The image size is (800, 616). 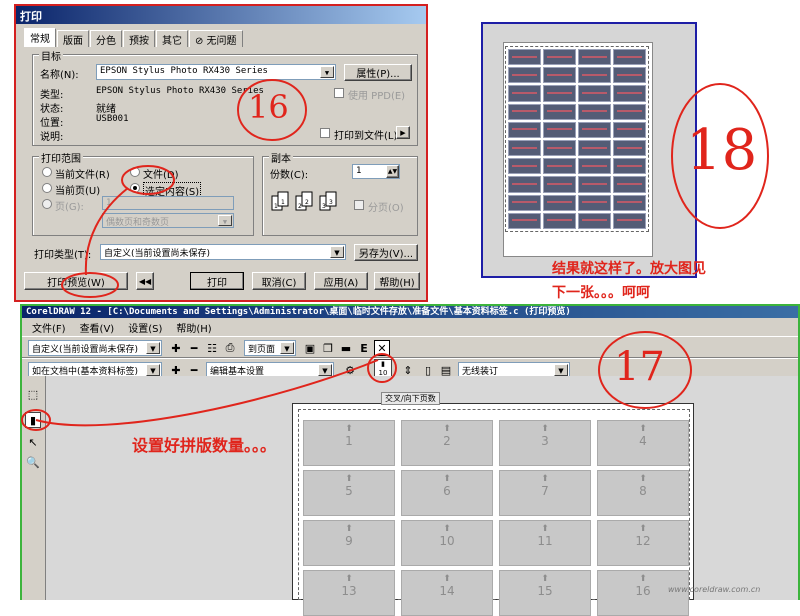 What do you see at coordinates (722, 150) in the screenshot?
I see `annotation-18: 18` at bounding box center [722, 150].